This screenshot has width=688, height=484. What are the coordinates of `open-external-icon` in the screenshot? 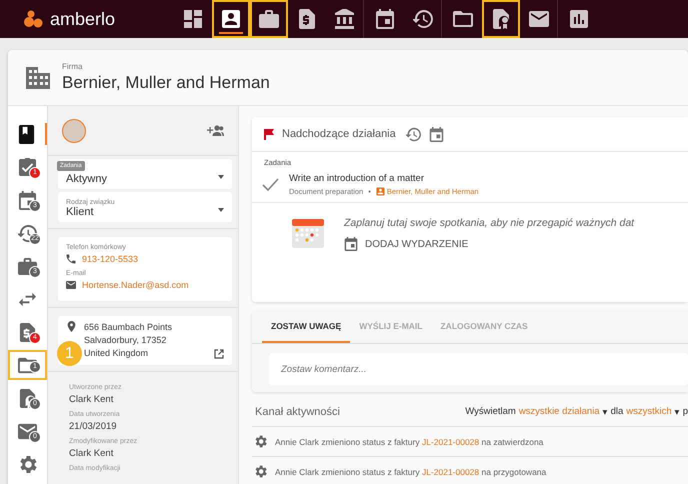 It's located at (219, 354).